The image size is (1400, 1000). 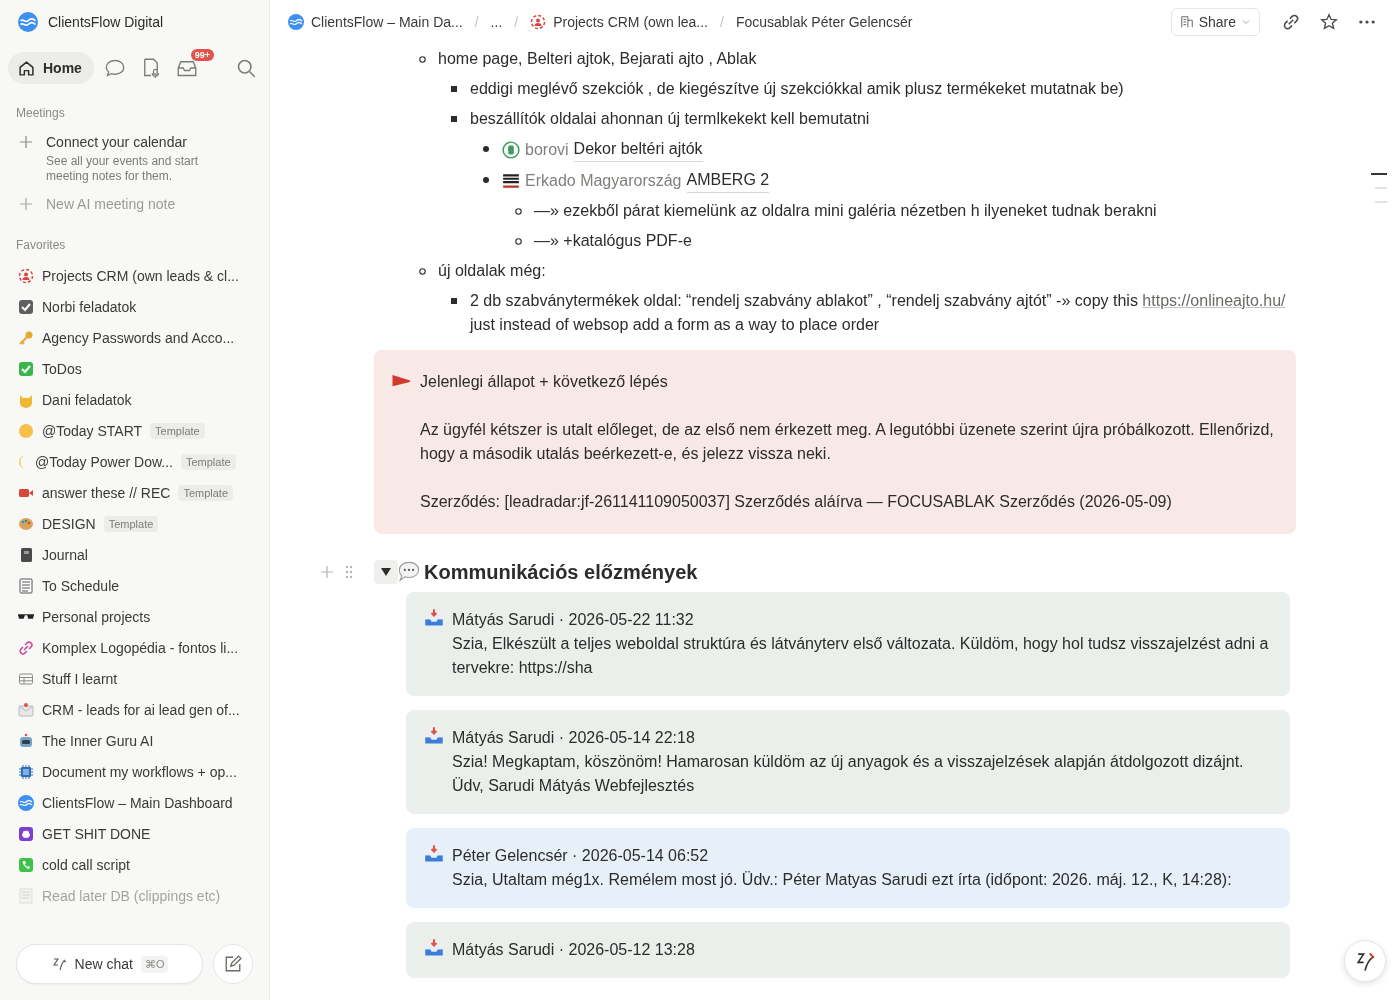 What do you see at coordinates (26, 771) in the screenshot?
I see `chip-icon` at bounding box center [26, 771].